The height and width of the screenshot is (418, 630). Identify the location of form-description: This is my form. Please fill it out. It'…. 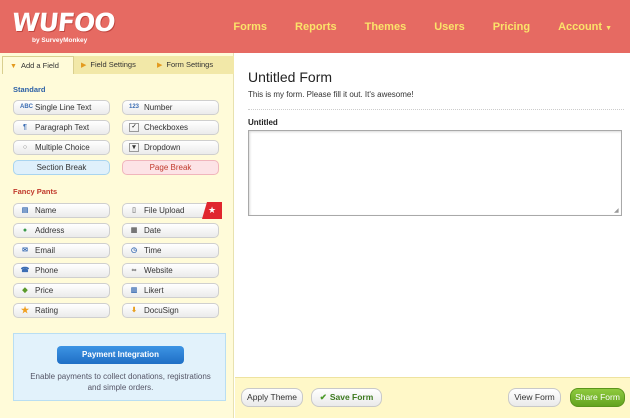
(331, 94).